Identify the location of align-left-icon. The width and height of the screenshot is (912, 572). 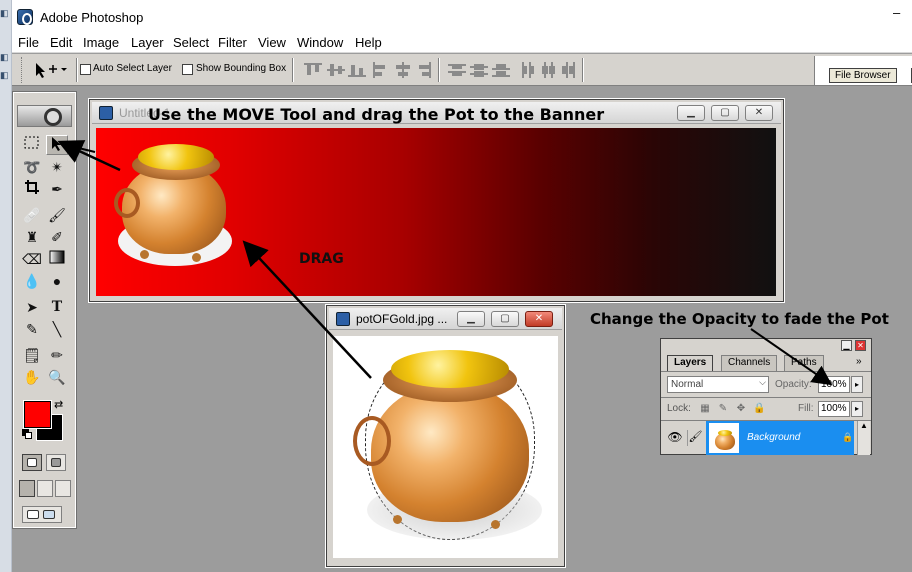
(381, 70).